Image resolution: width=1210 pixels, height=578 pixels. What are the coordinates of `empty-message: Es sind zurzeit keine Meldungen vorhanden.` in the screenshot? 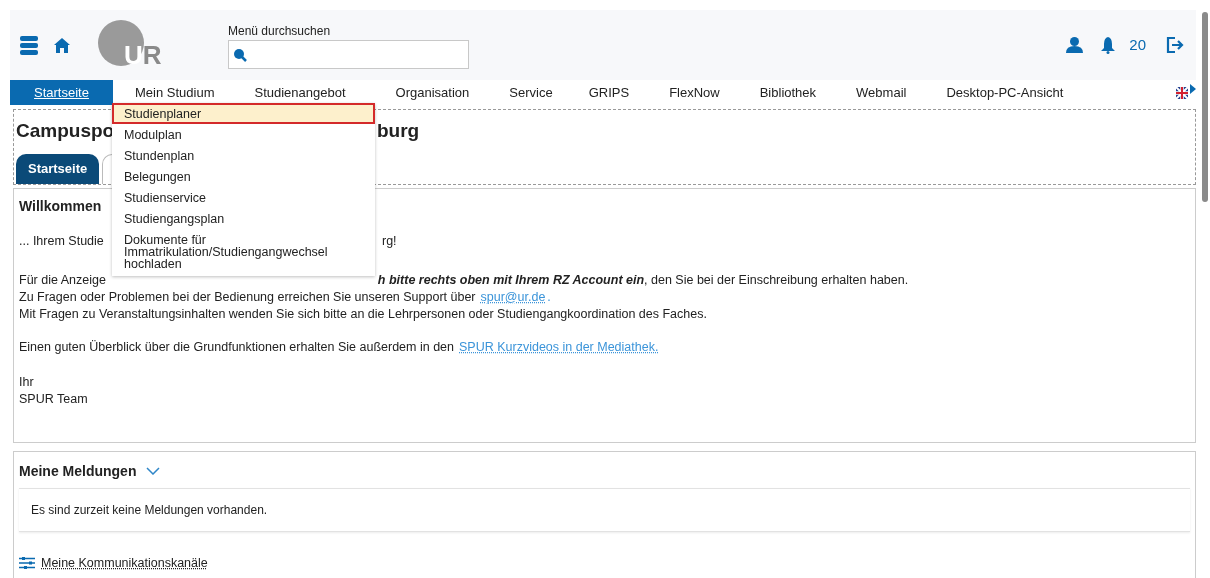 It's located at (149, 510).